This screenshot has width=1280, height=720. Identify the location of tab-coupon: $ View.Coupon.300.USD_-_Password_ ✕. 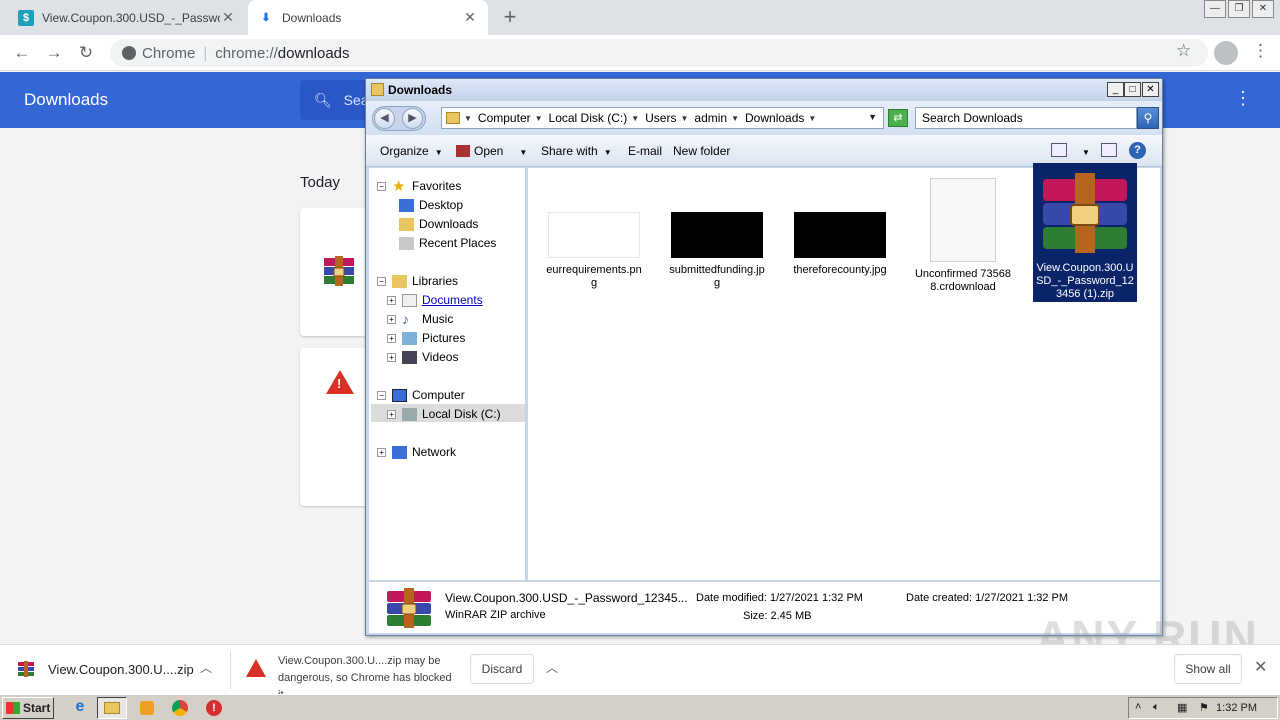
(127, 17).